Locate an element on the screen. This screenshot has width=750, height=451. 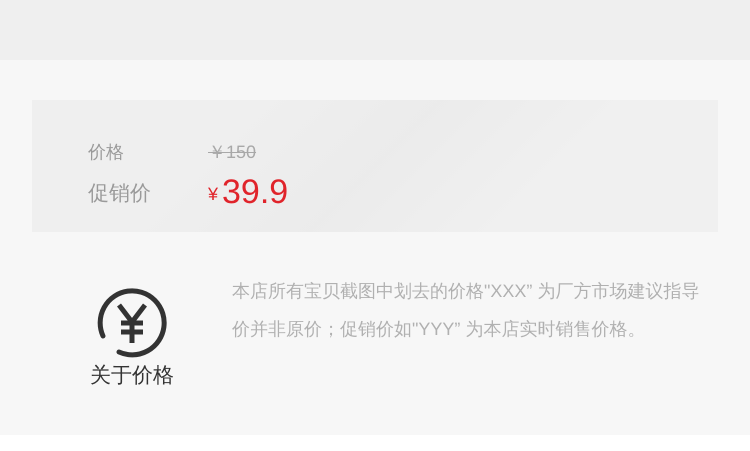
about-price-title: 关于价格 is located at coordinates (132, 376).